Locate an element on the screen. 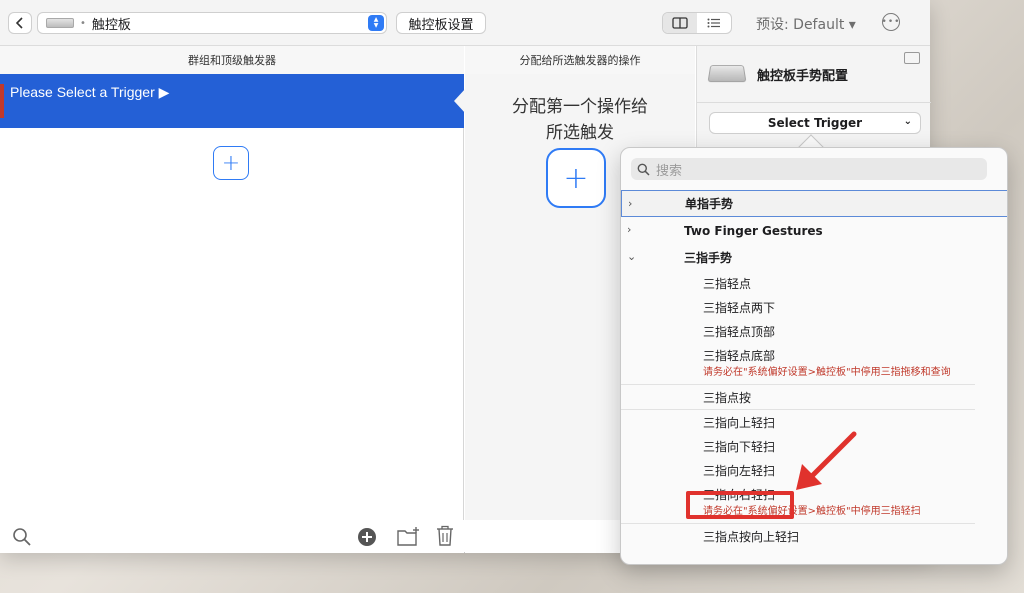  list-item-label: 三指向右轻扫 is located at coordinates (739, 495).